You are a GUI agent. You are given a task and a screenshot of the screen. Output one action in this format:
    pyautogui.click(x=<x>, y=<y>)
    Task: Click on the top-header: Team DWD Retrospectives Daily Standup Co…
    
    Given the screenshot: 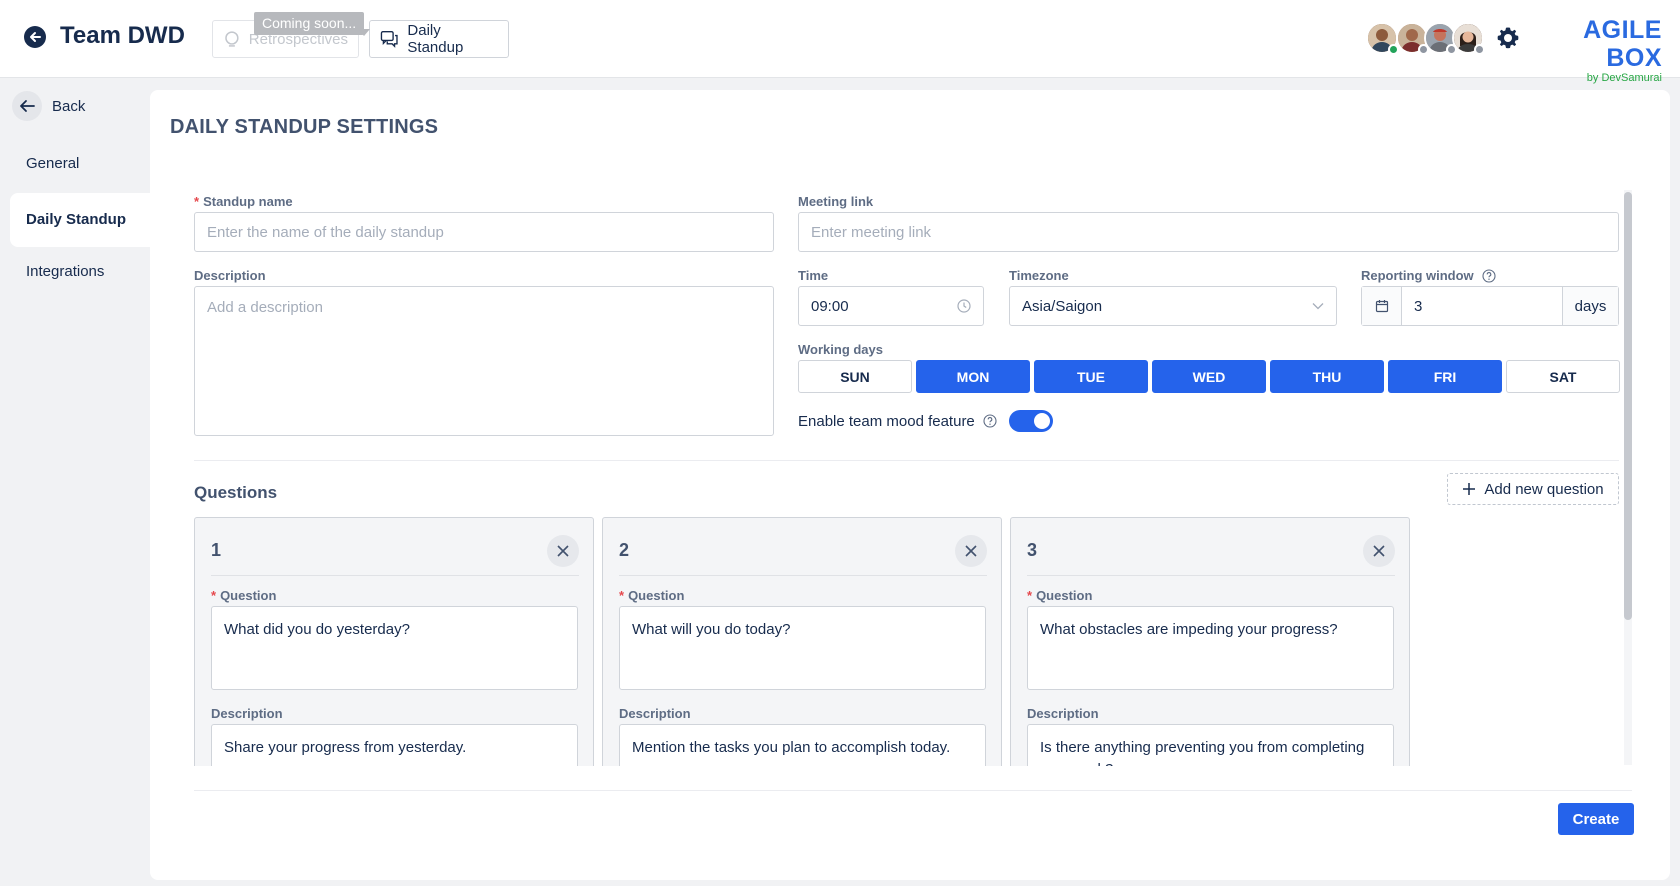 What is the action you would take?
    pyautogui.click(x=840, y=42)
    